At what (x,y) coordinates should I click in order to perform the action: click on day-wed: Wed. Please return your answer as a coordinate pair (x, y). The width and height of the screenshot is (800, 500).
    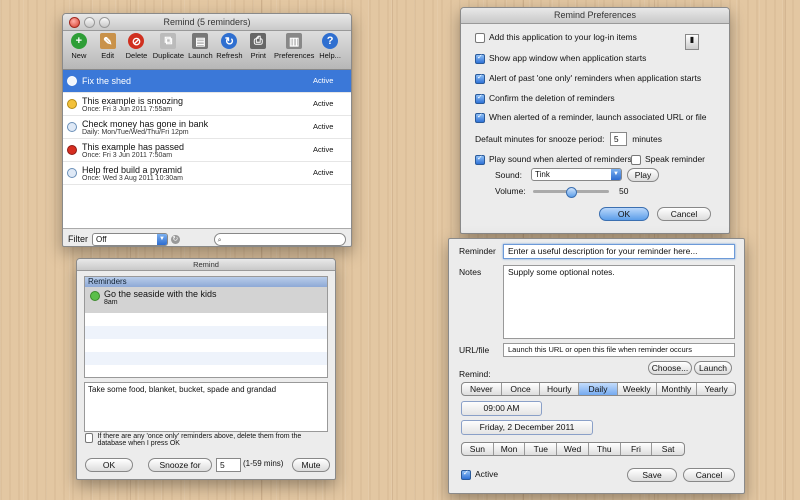
    Looking at the image, I should click on (573, 449).